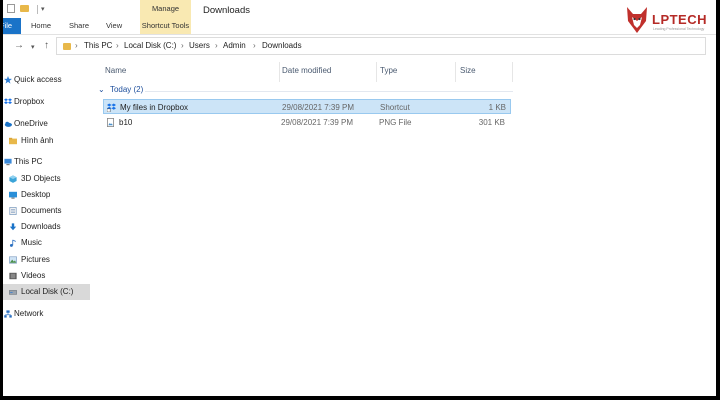 This screenshot has width=720, height=400. What do you see at coordinates (46, 195) in the screenshot?
I see `sidebar-item-desktop: Desktop` at bounding box center [46, 195].